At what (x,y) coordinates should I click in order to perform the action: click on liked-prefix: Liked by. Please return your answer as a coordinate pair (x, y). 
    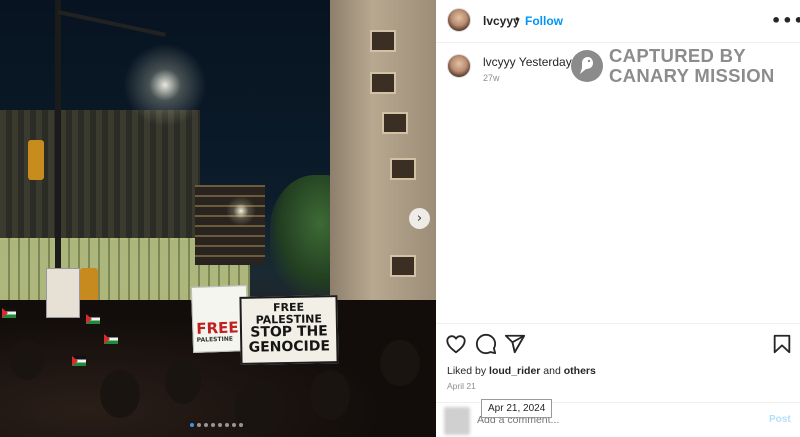
    Looking at the image, I should click on (467, 371).